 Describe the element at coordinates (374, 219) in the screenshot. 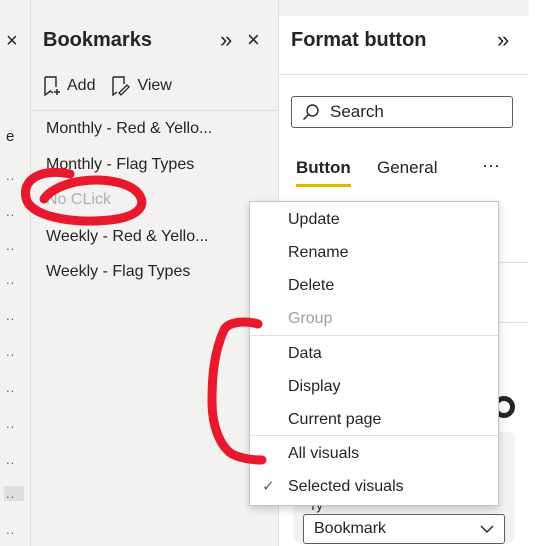

I see `menu-item-update: Update` at that location.